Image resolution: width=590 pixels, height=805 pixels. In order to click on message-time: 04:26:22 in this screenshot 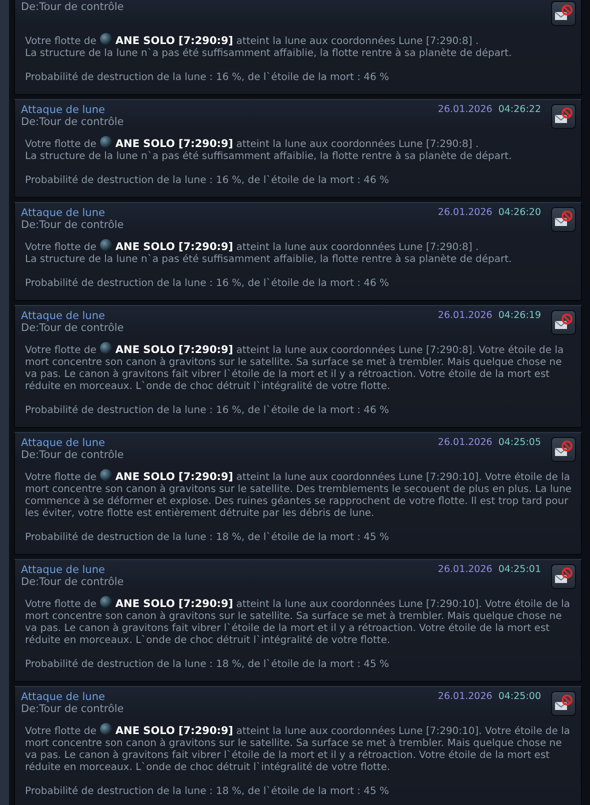, I will do `click(519, 110)`.